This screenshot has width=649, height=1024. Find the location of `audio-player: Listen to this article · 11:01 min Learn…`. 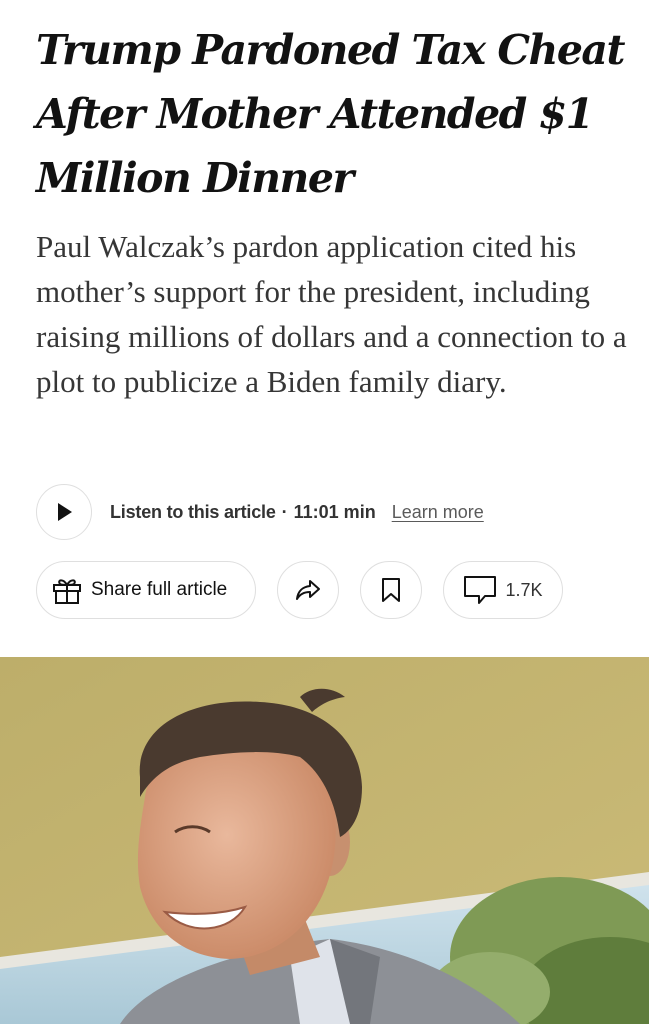

audio-player: Listen to this article · 11:01 min Learn… is located at coordinates (260, 512).